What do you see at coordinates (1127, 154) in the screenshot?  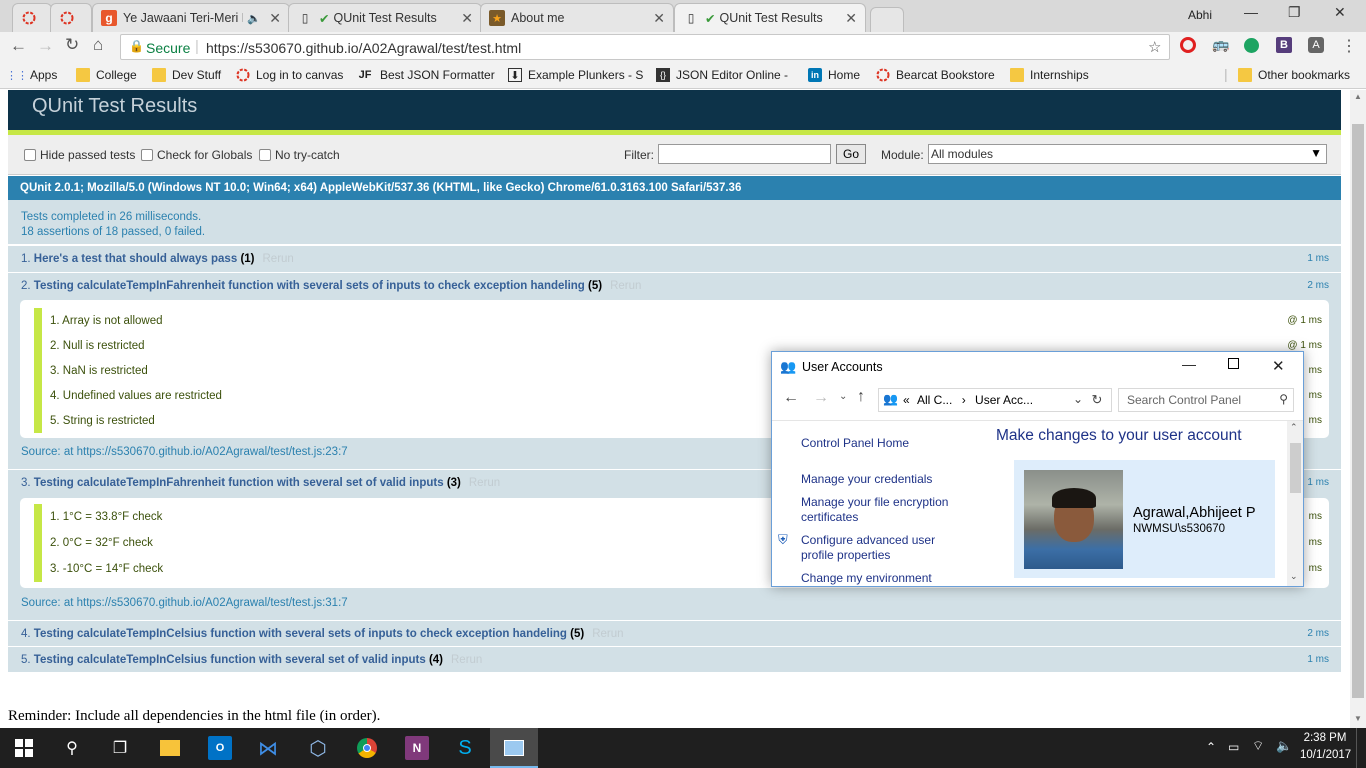 I see `module-select: All modules ▼` at bounding box center [1127, 154].